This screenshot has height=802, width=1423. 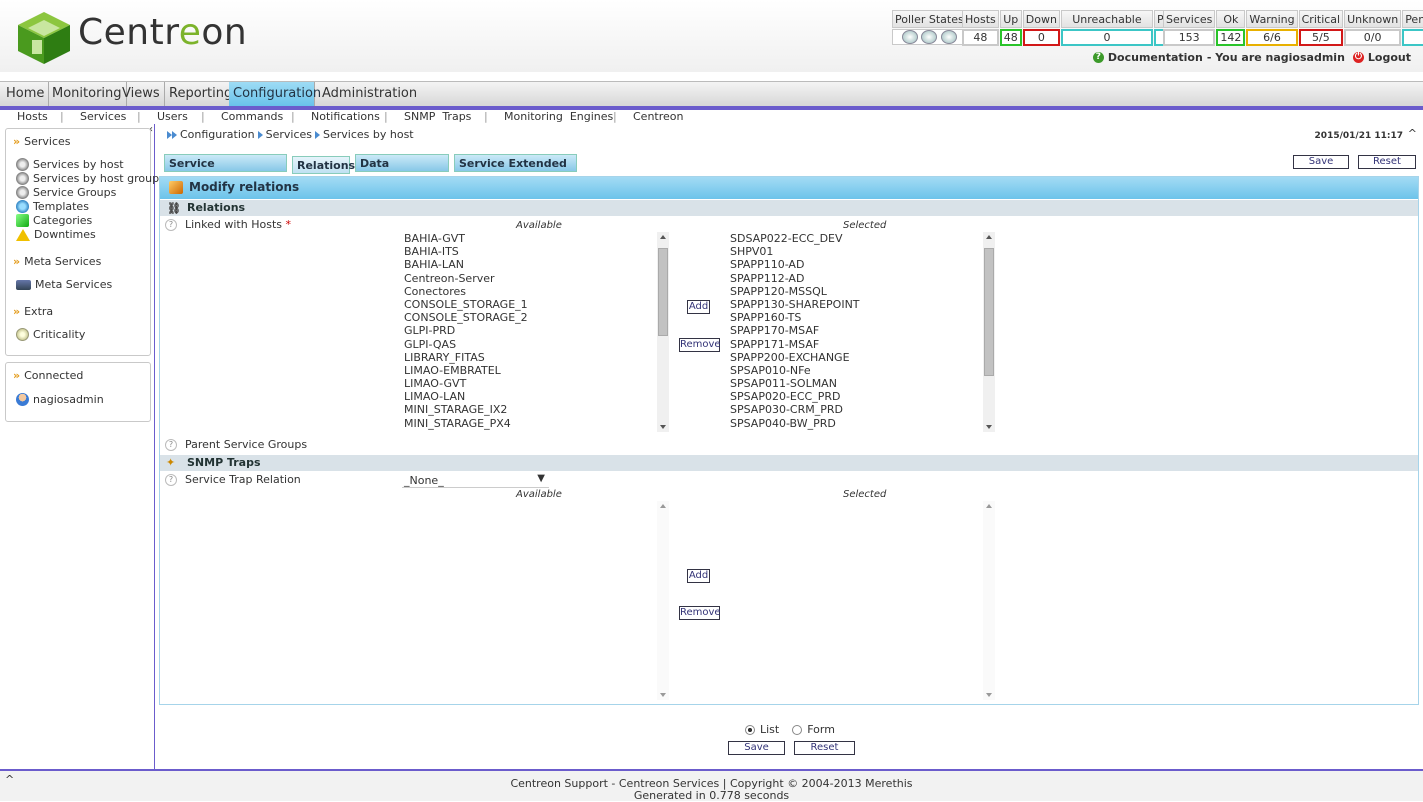 I want to click on list-item: MINI_STARAGE_PX4, so click(x=538, y=423).